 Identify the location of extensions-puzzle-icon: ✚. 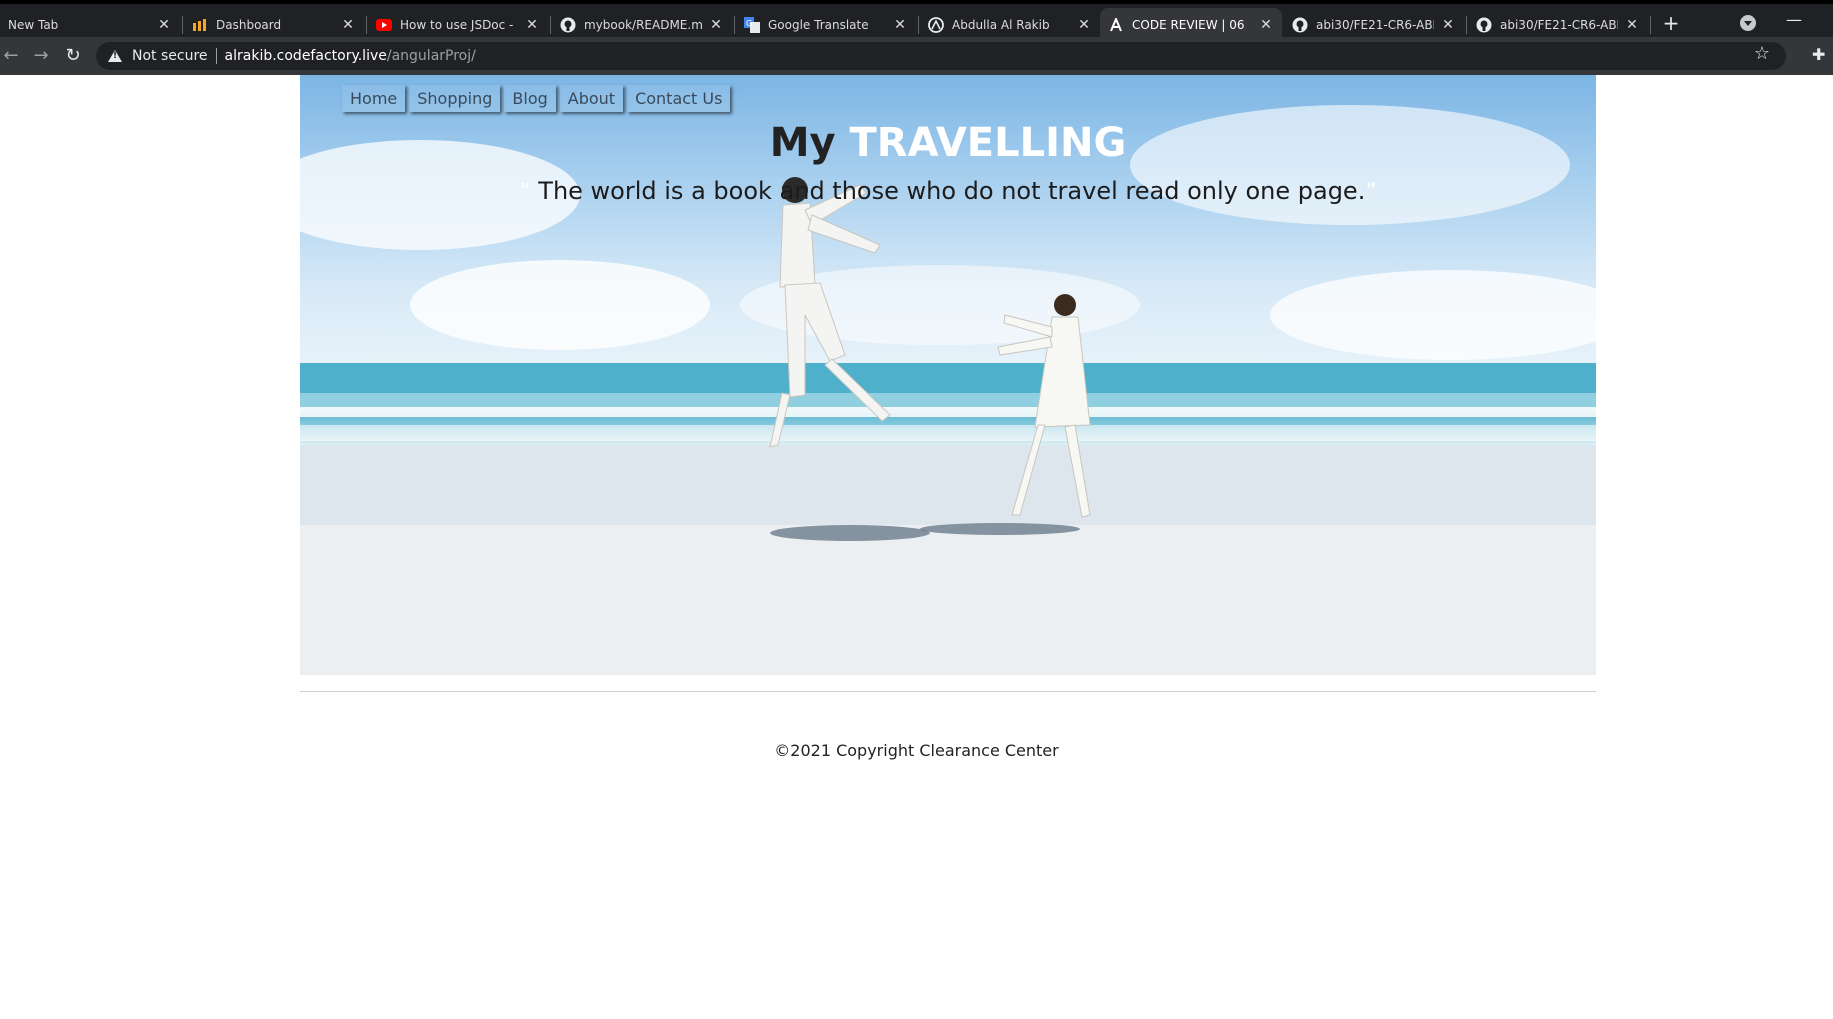
(1818, 54).